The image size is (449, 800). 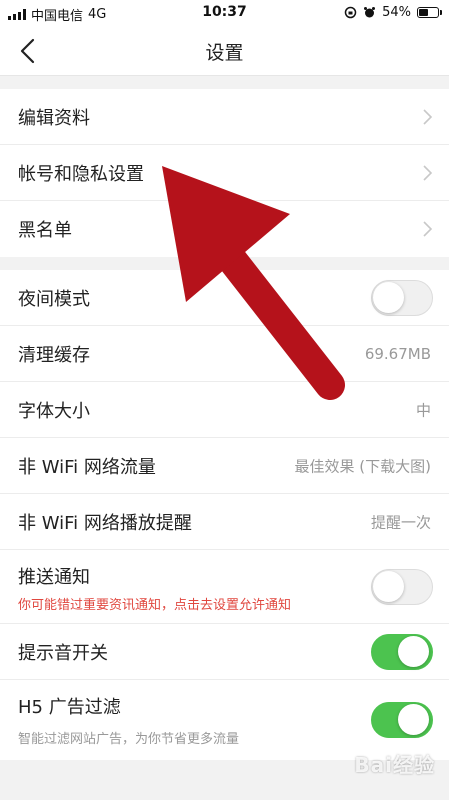 I want to click on rotation-lock-icon, so click(x=350, y=12).